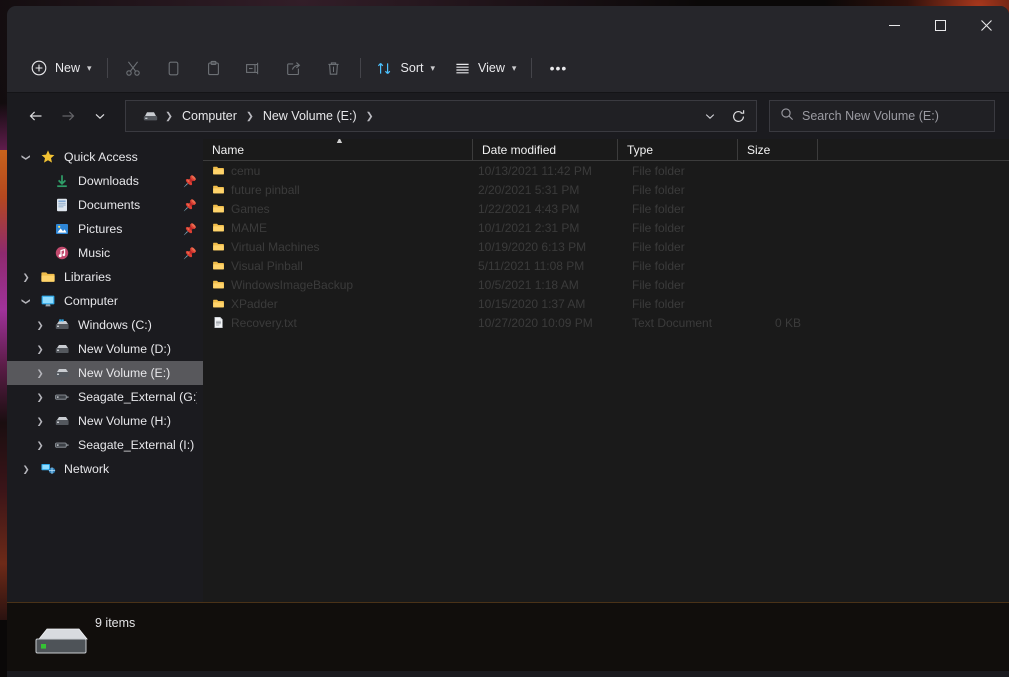  Describe the element at coordinates (105, 397) in the screenshot. I see `sidebar-item-seagate-external-g: ❯ Seagate_External (G:)` at that location.